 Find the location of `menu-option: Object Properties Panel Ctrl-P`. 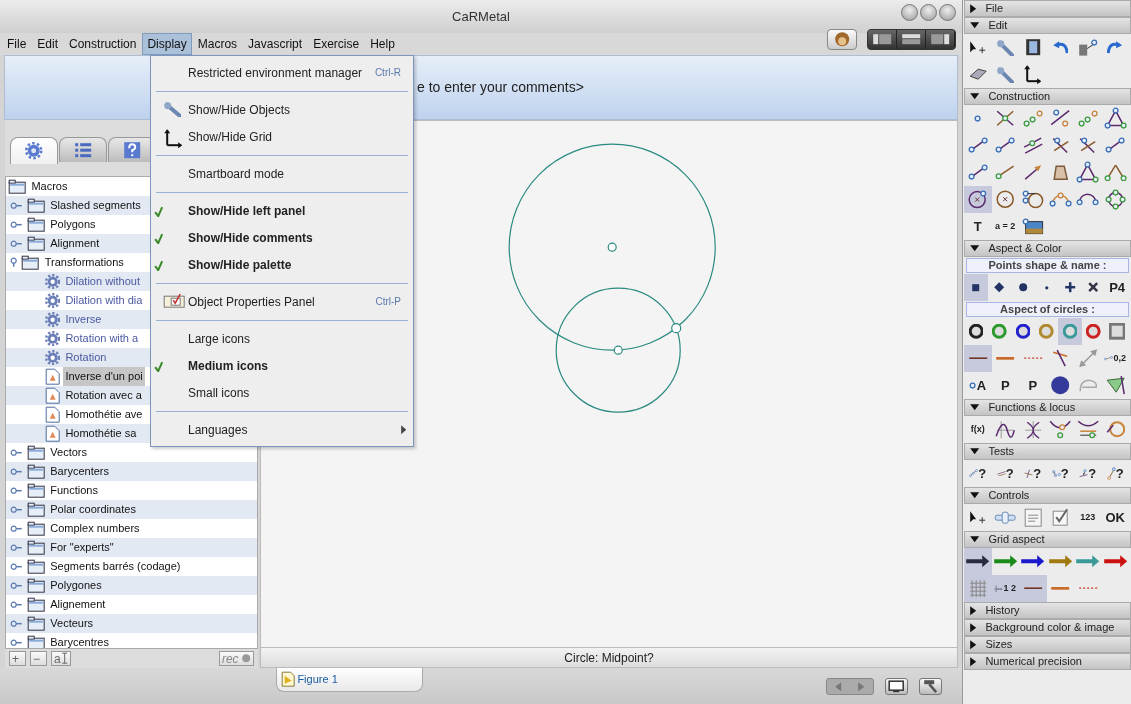

menu-option: Object Properties Panel Ctrl-P is located at coordinates (282, 301).